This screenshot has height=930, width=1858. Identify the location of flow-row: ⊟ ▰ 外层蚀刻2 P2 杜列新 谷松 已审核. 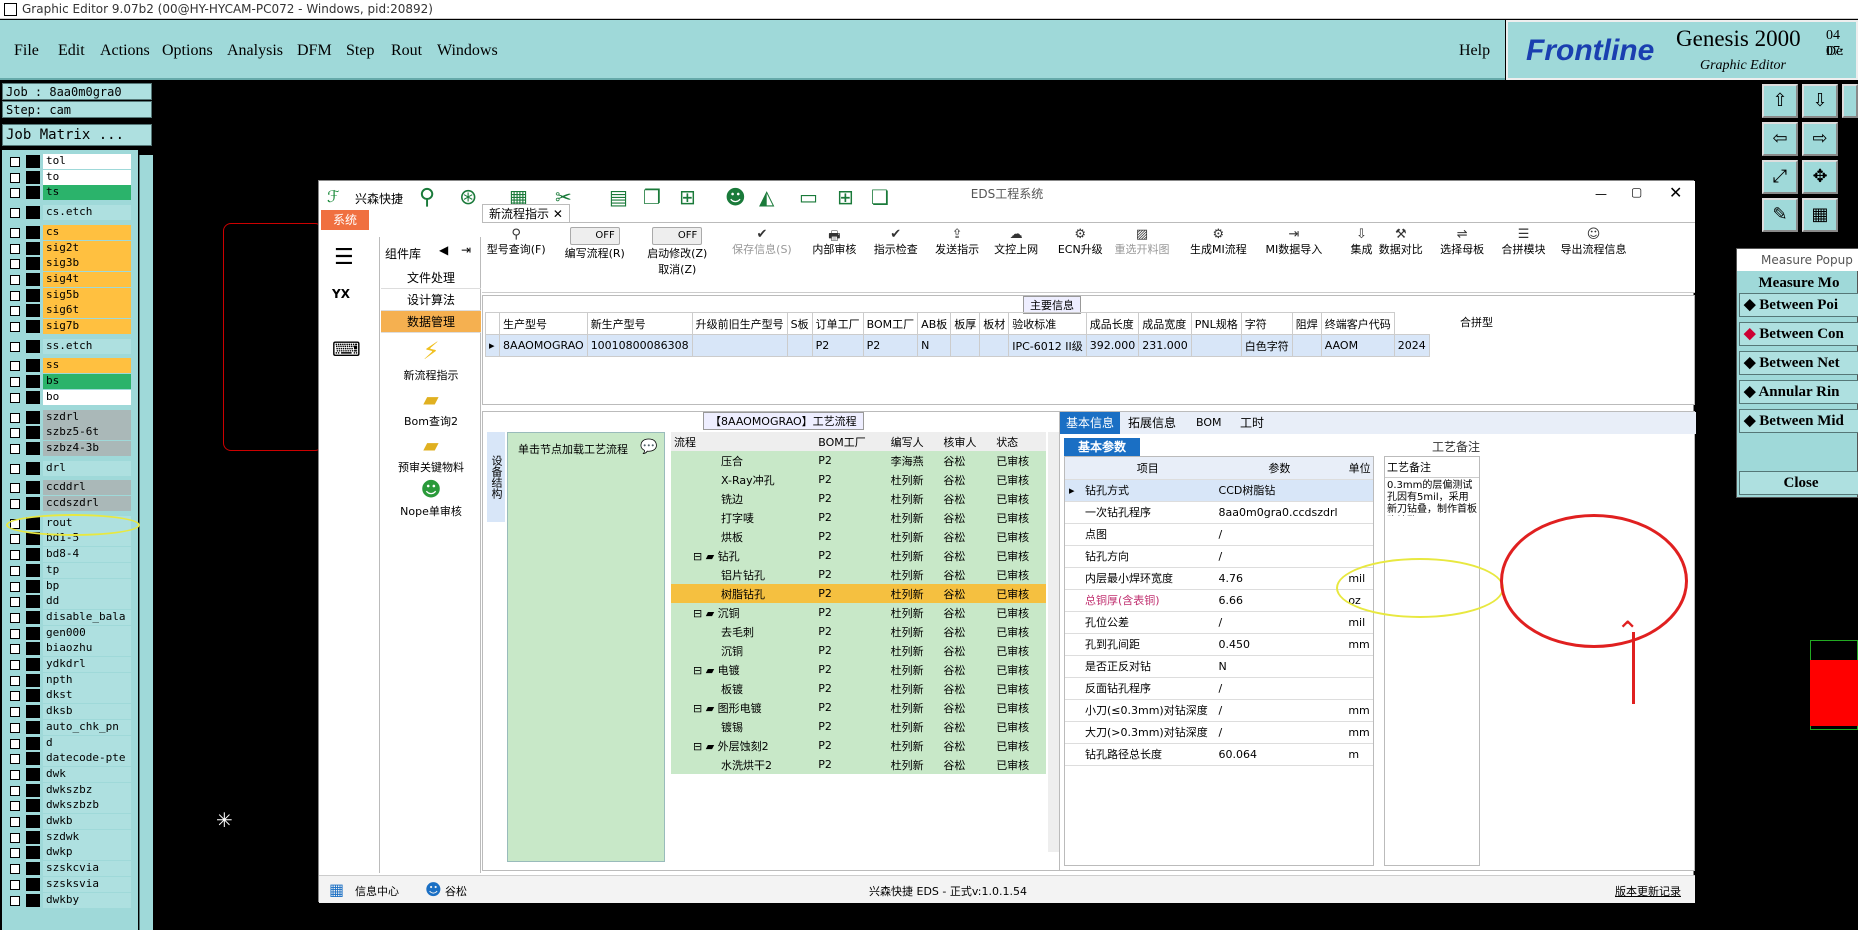
(858, 745).